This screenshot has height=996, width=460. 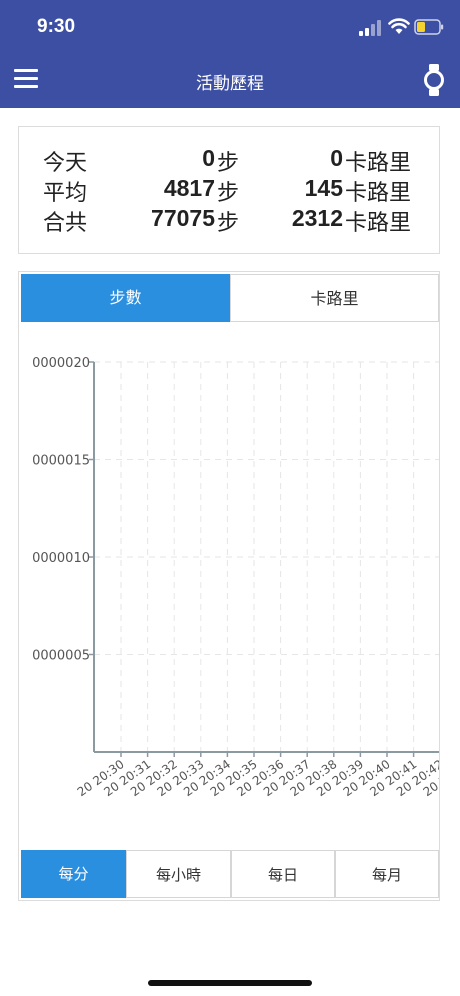 I want to click on calories-value: 0, so click(x=336, y=158).